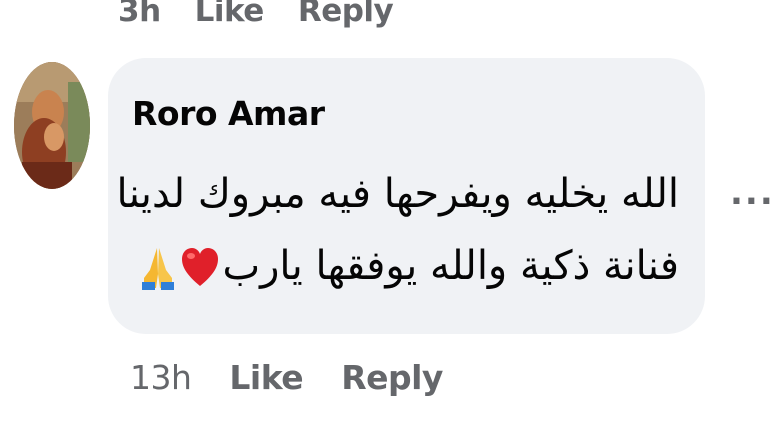  I want to click on comment-text-line-2-words: فنانة ذكية والله يوفقها يارب, so click(450, 266).